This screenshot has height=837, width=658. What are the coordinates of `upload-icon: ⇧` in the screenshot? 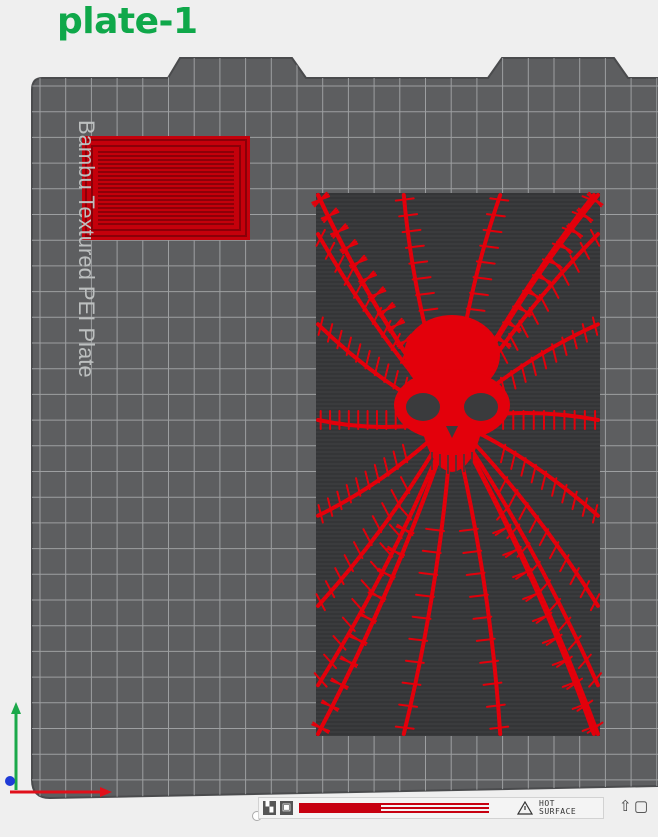 It's located at (625, 807).